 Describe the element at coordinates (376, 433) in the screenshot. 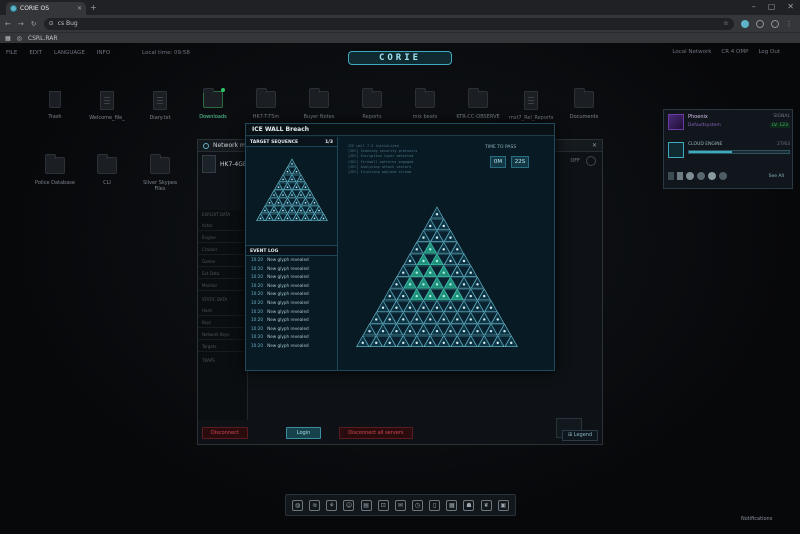

I see `disconnect-all-button: Disconnect all servers` at that location.